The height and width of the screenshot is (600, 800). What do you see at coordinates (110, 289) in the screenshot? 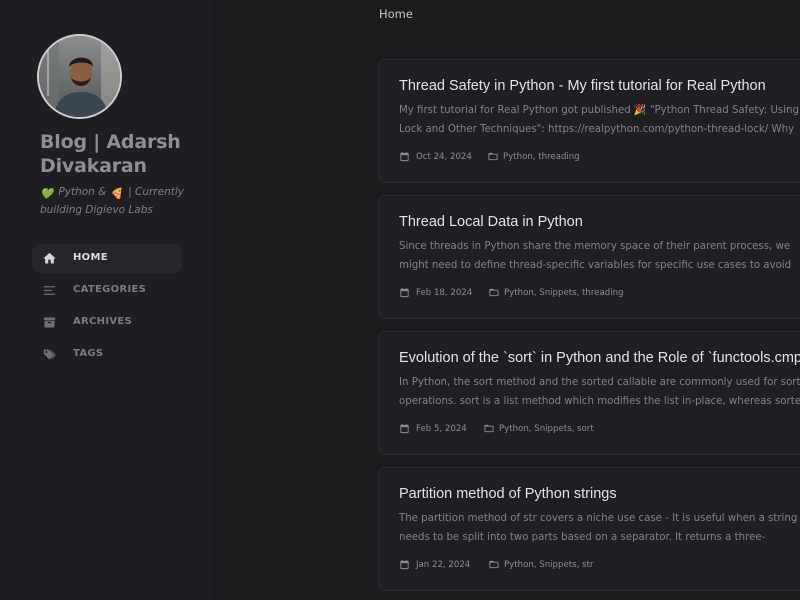
I see `nav-label-categories: CATEGORIES` at bounding box center [110, 289].